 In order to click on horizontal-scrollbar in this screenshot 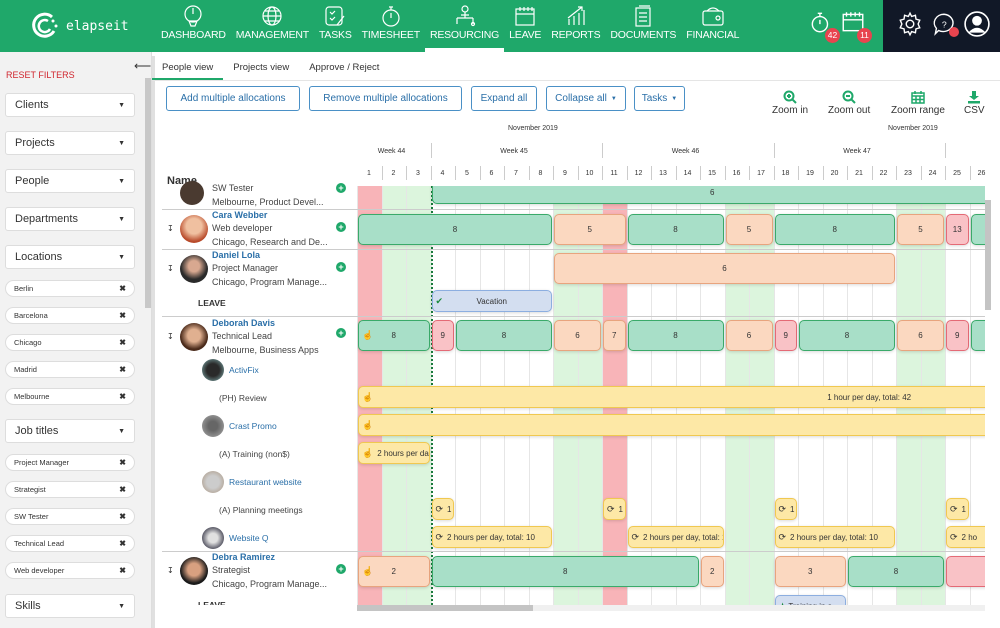, I will do `click(445, 608)`.